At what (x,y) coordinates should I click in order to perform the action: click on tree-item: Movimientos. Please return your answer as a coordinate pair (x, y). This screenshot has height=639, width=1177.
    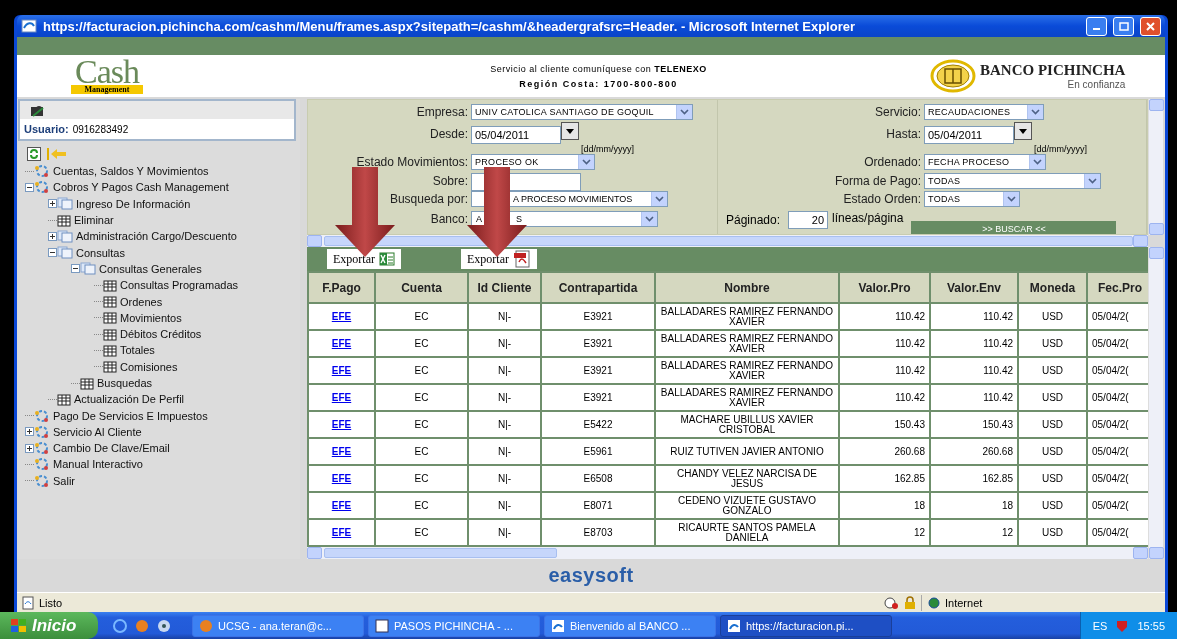
    Looking at the image, I should click on (151, 317).